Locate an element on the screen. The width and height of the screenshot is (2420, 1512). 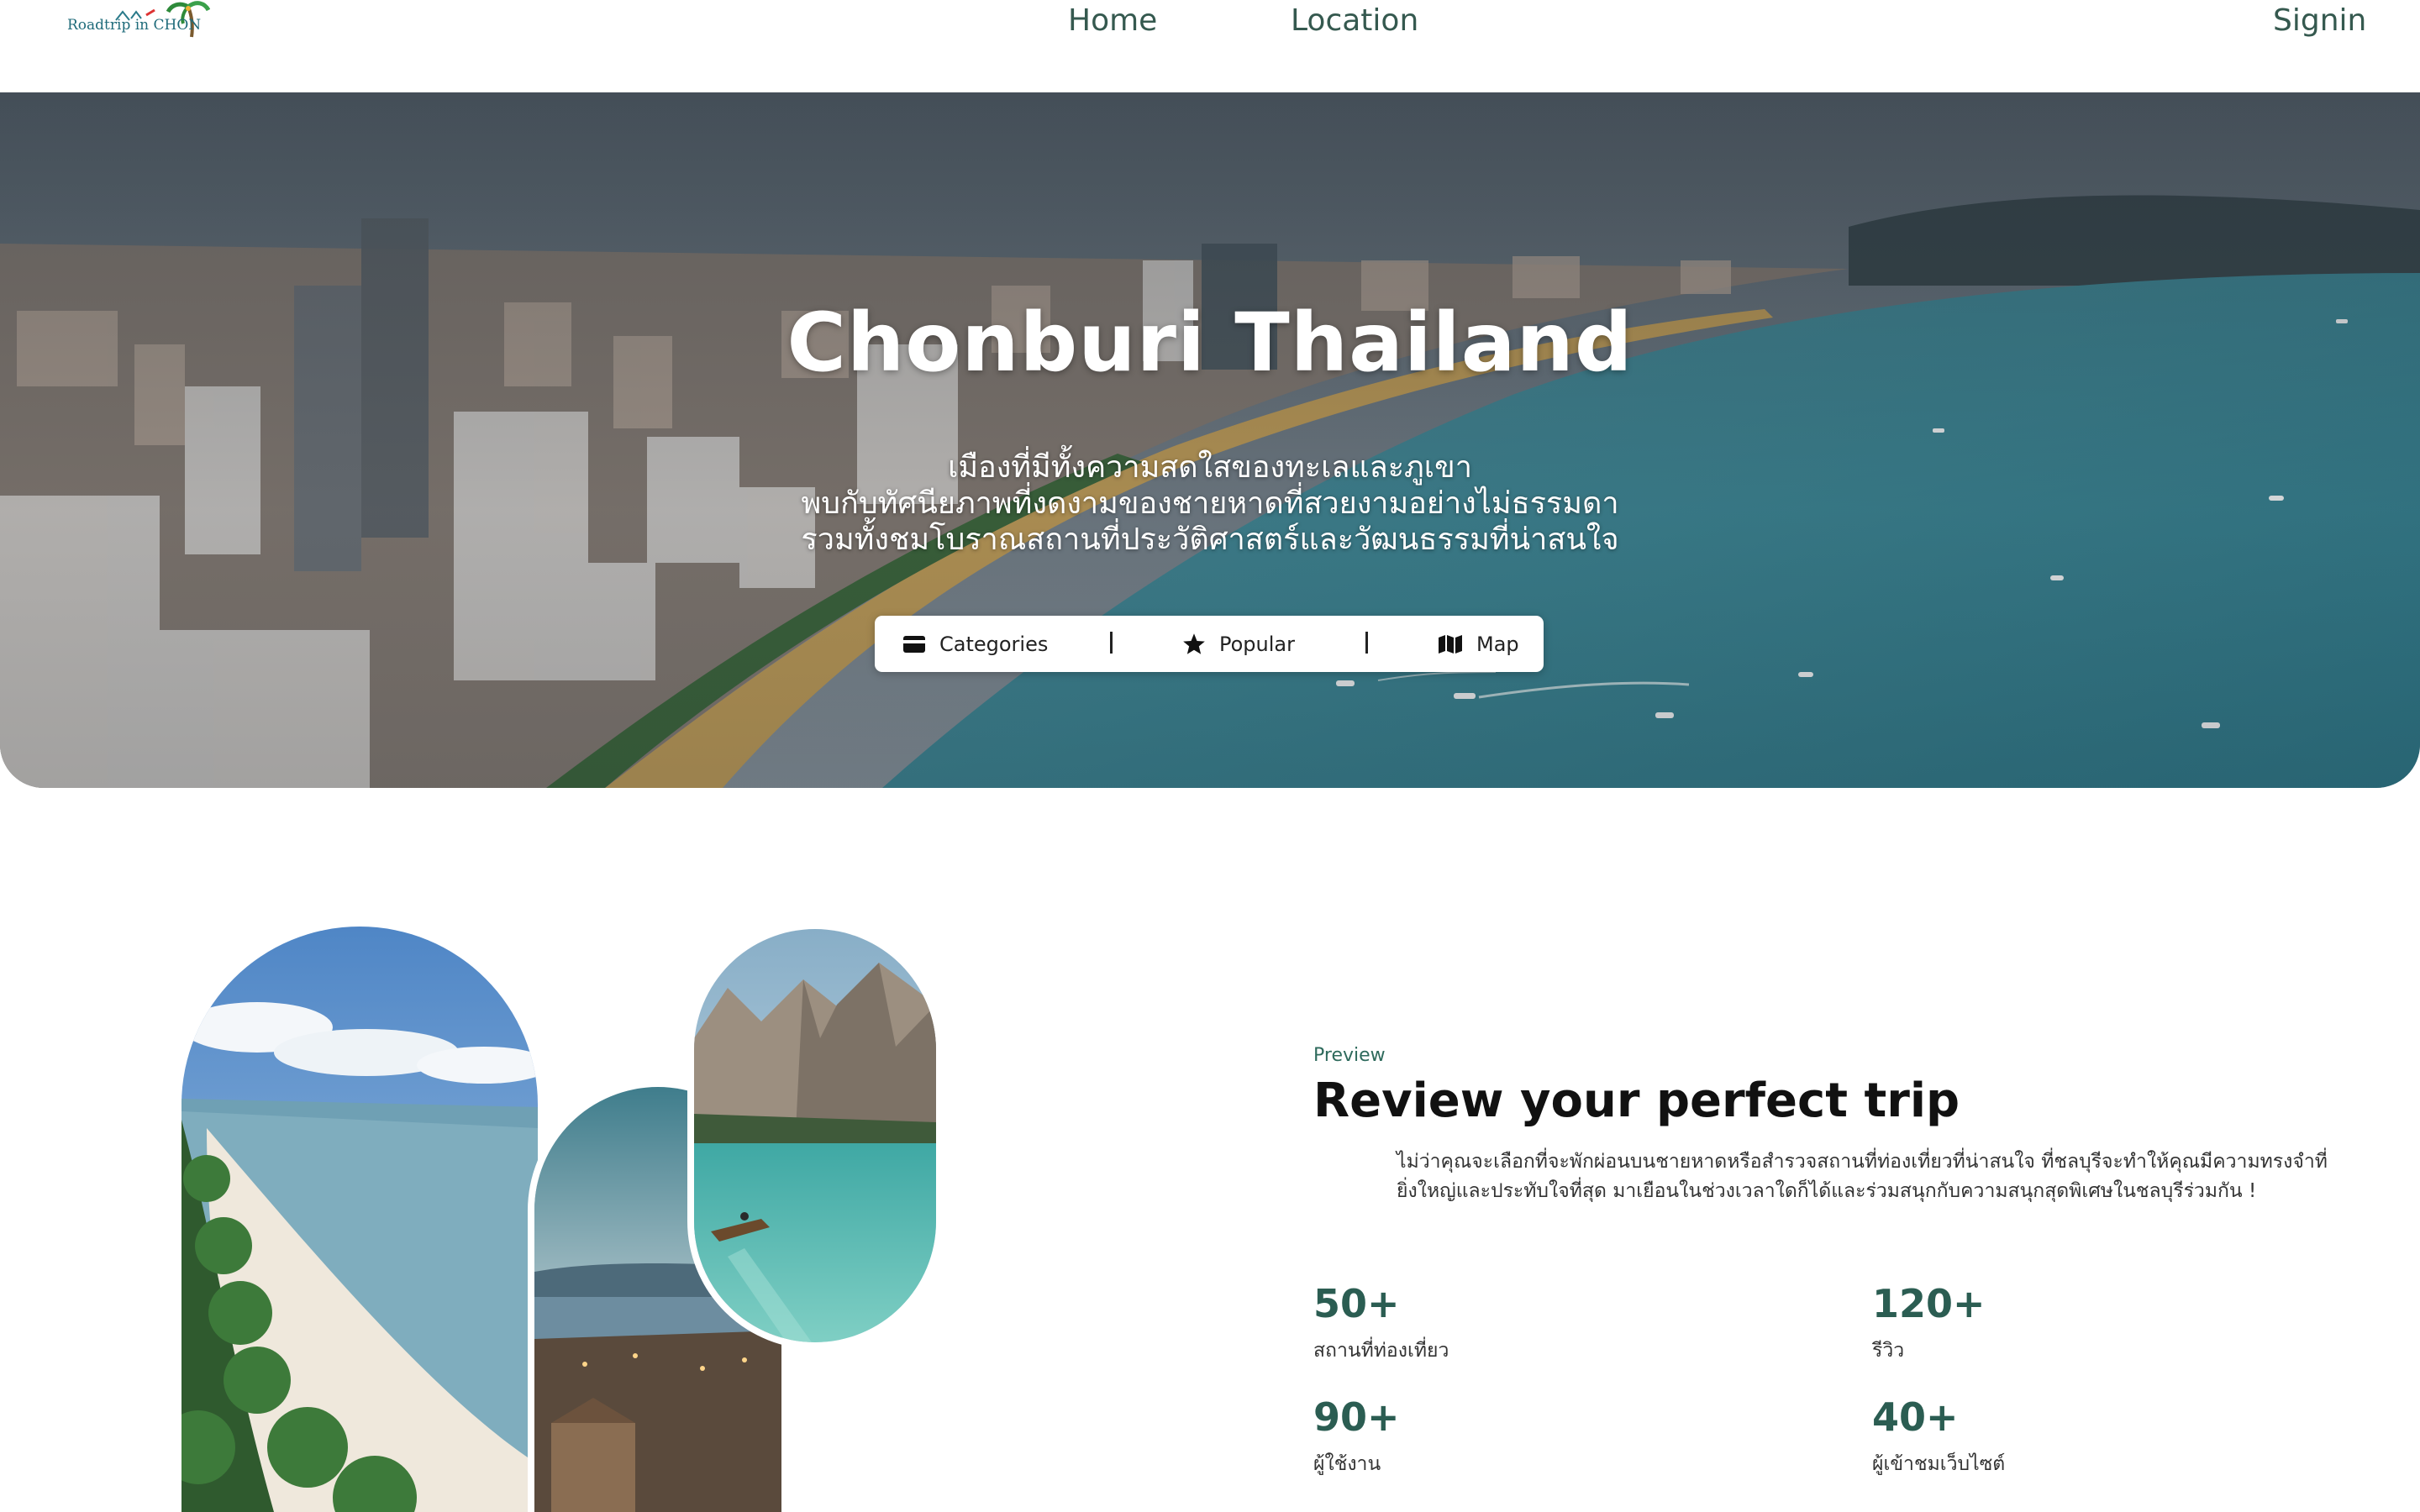
stat-visitors-value: 40+ is located at coordinates (1916, 1417).